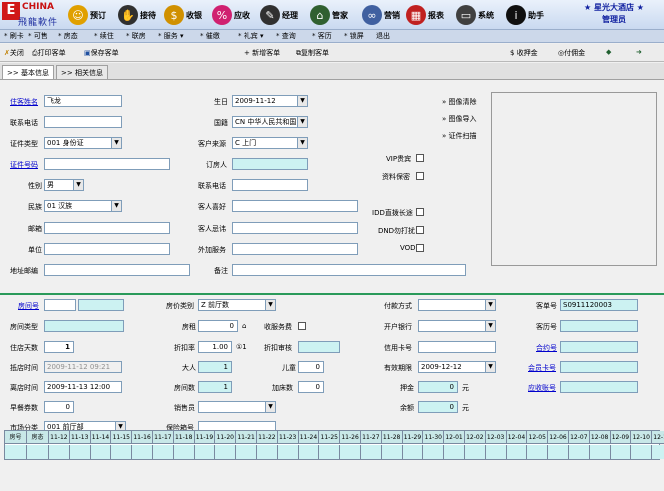 This screenshot has height=491, width=664. What do you see at coordinates (311, 367) in the screenshot?
I see `child-field: 0` at bounding box center [311, 367].